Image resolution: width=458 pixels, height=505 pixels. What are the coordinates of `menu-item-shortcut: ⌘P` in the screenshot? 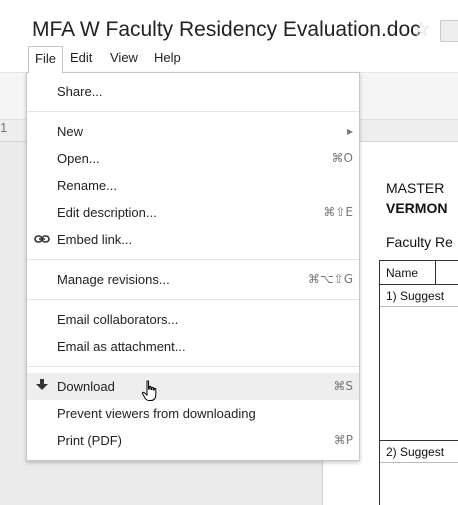 It's located at (343, 440).